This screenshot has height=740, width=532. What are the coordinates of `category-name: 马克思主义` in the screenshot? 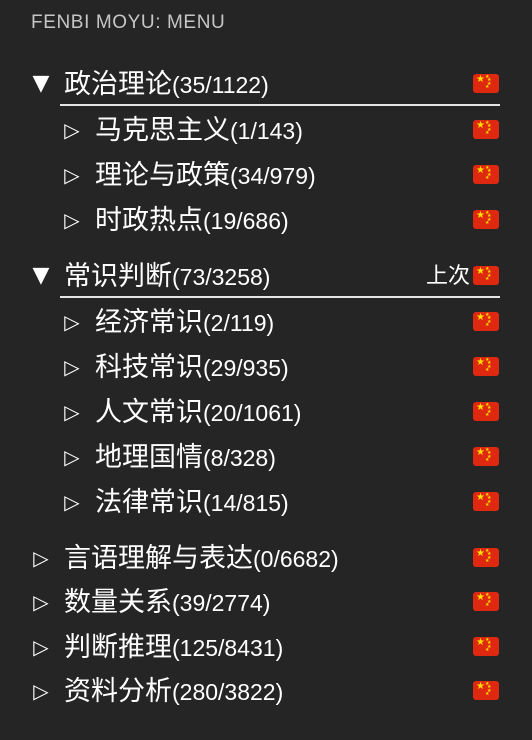 It's located at (162, 130).